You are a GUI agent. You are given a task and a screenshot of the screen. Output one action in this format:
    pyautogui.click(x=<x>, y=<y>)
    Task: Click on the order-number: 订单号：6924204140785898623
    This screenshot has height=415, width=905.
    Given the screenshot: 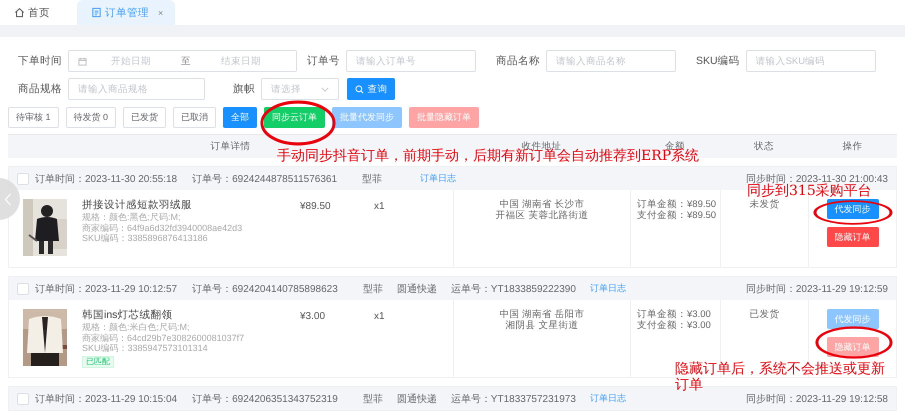 What is the action you would take?
    pyautogui.click(x=265, y=289)
    